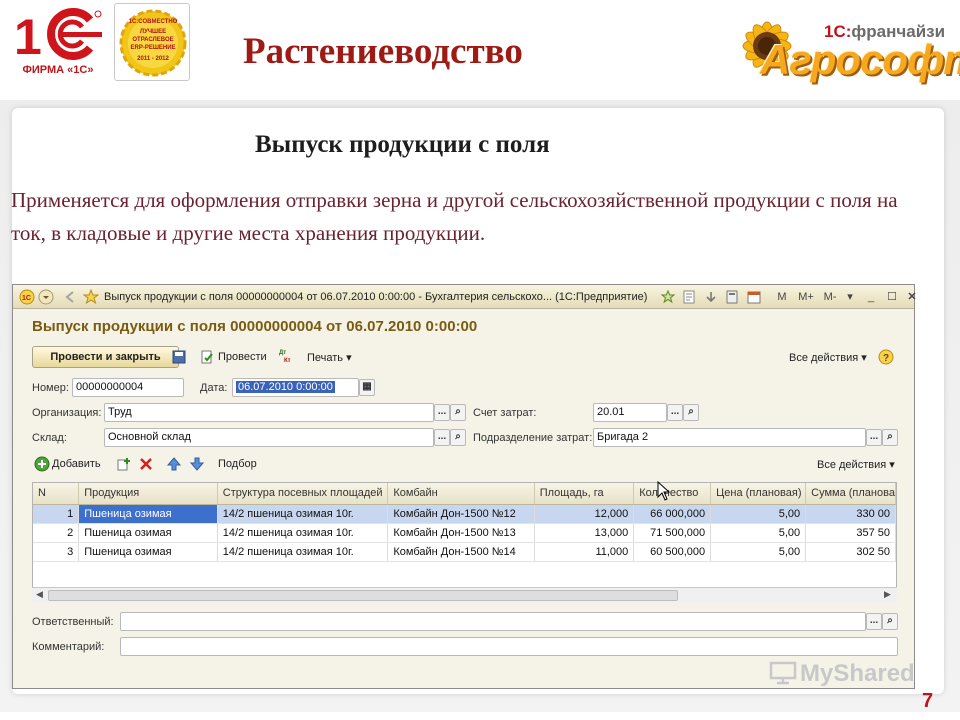  What do you see at coordinates (56, 494) in the screenshot?
I see `column-header-n: N` at bounding box center [56, 494].